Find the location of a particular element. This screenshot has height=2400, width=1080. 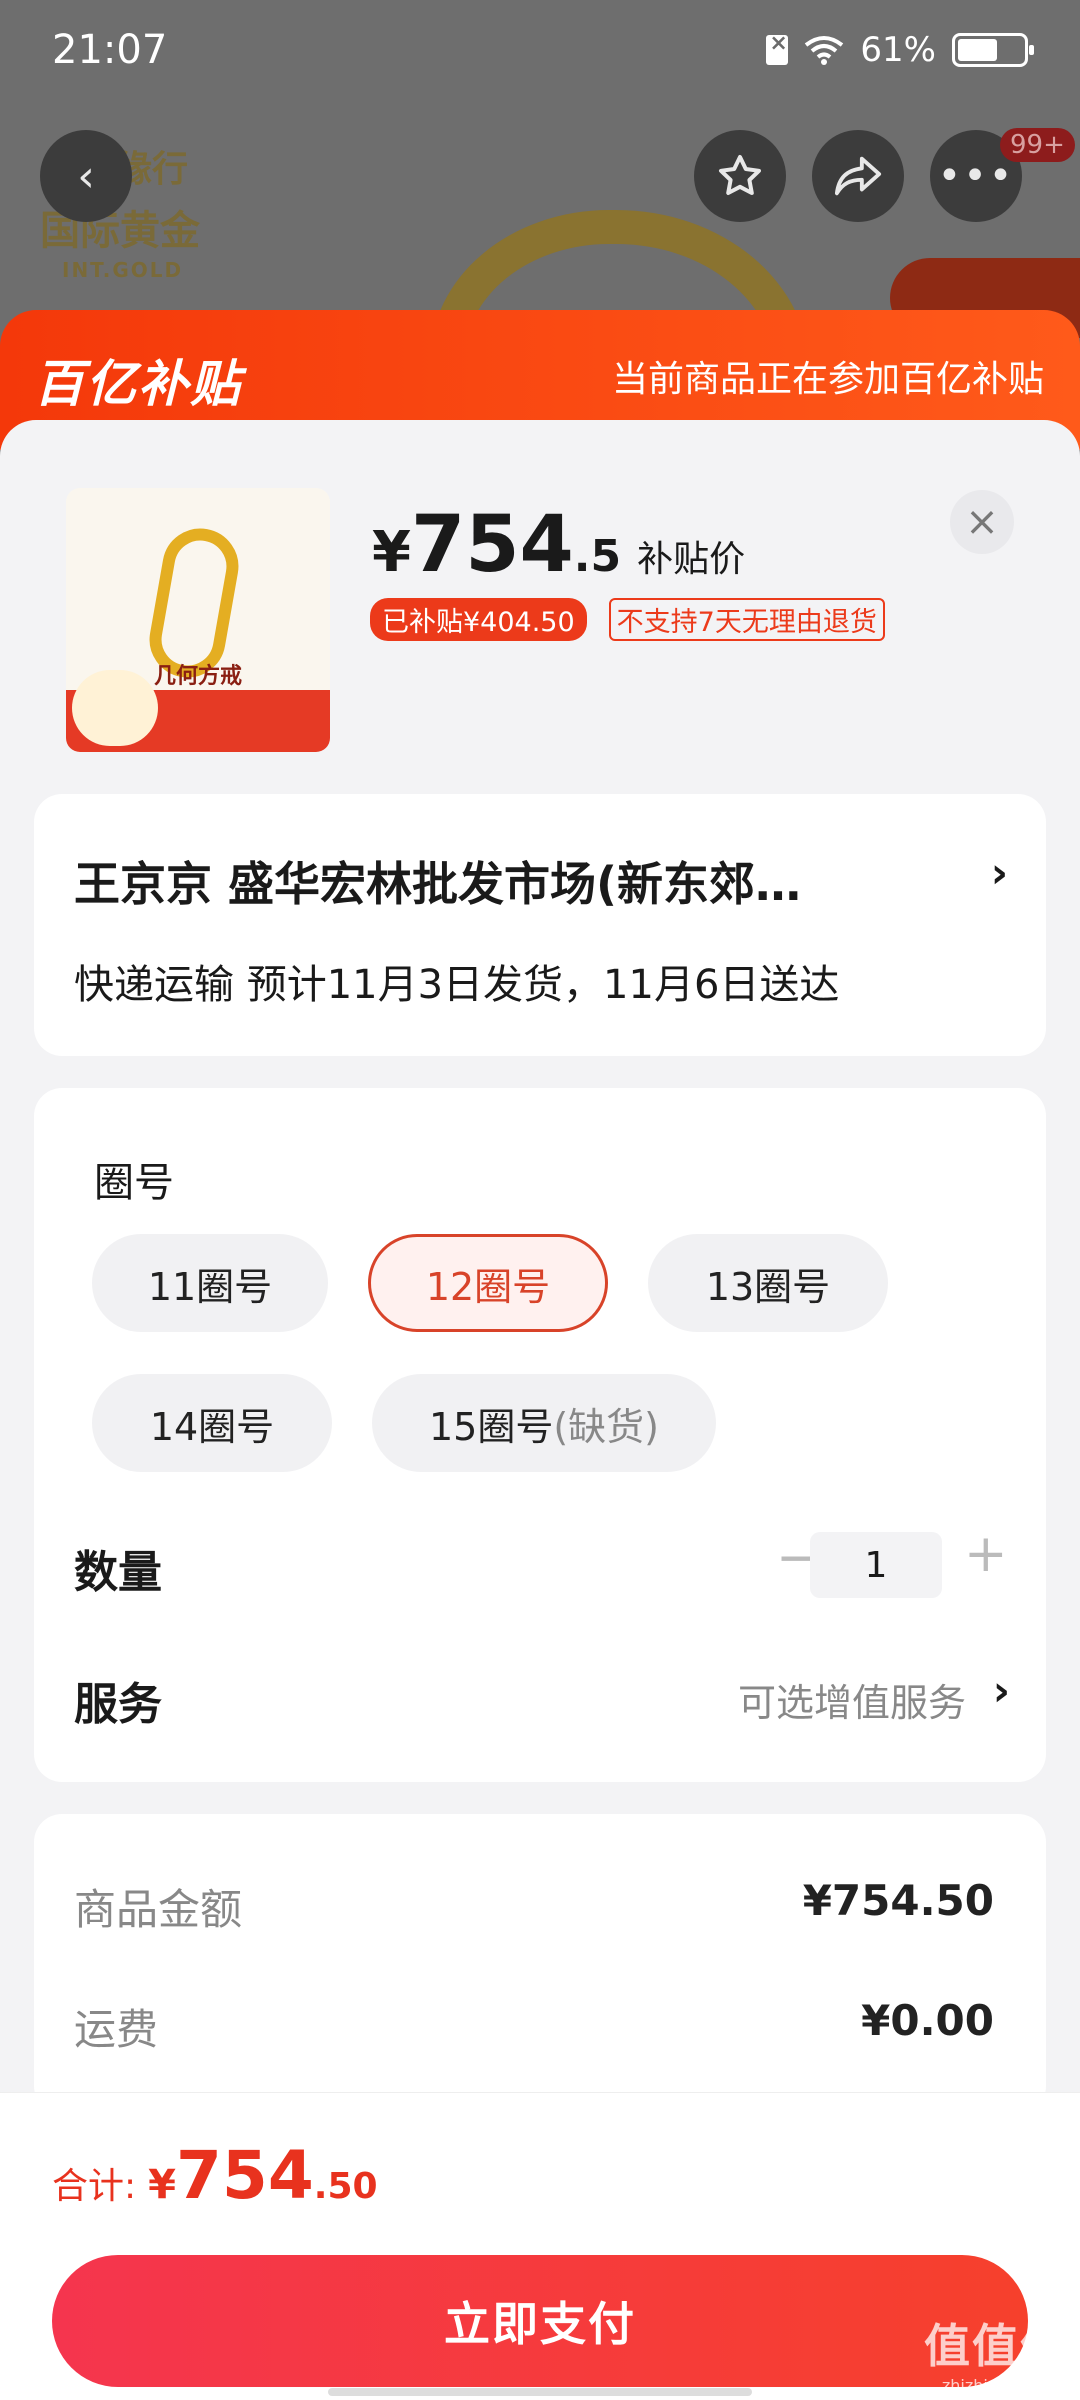

close-button: × is located at coordinates (982, 522).